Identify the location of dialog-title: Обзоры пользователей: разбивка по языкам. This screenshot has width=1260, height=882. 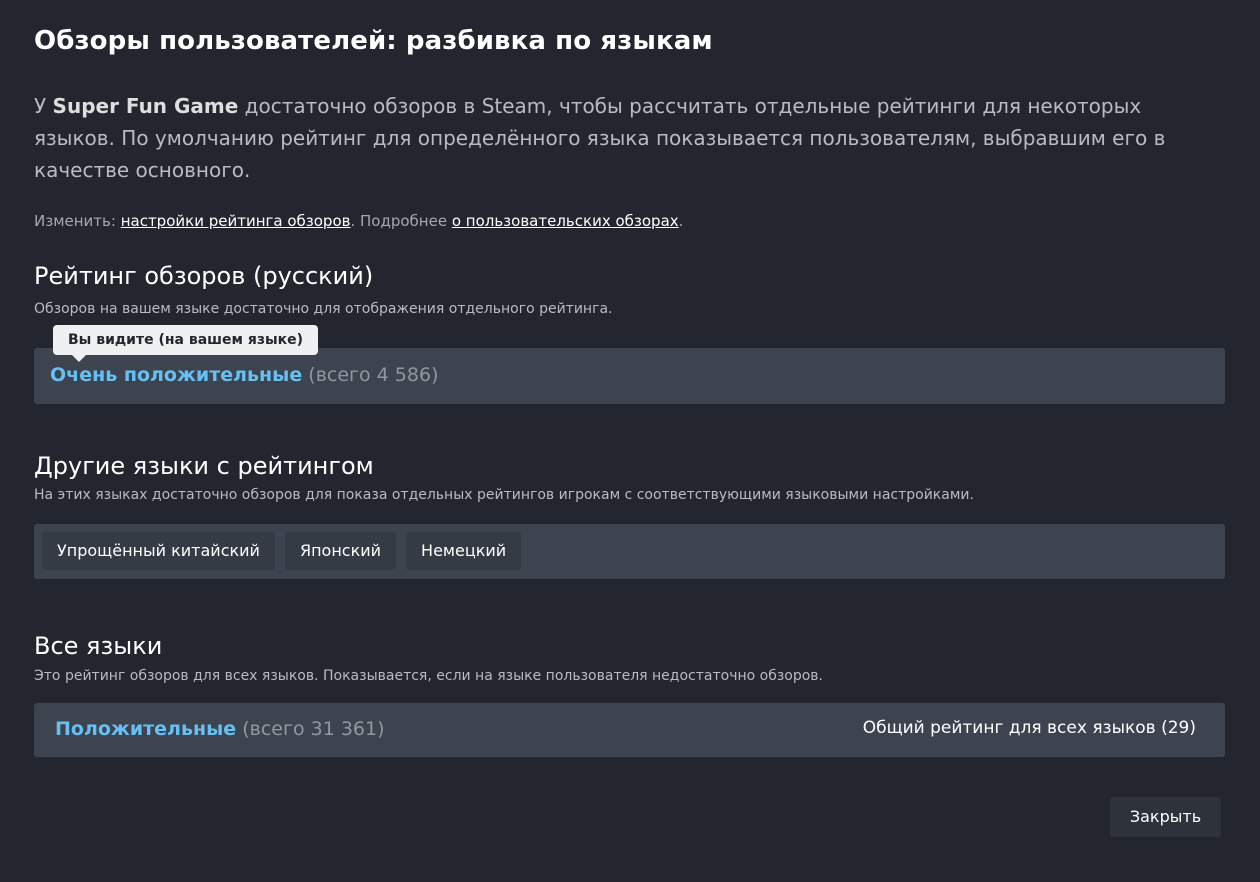
(373, 41).